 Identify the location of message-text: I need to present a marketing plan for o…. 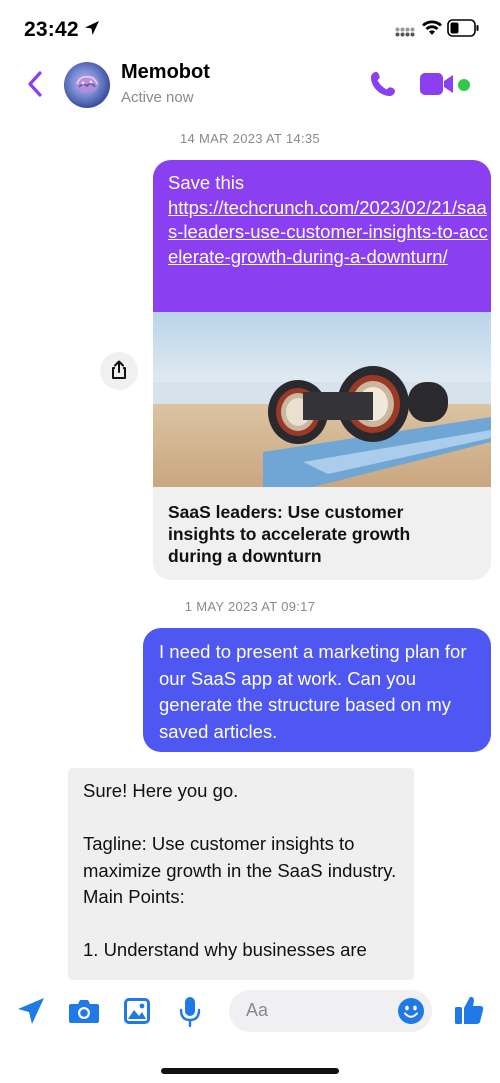
(313, 691).